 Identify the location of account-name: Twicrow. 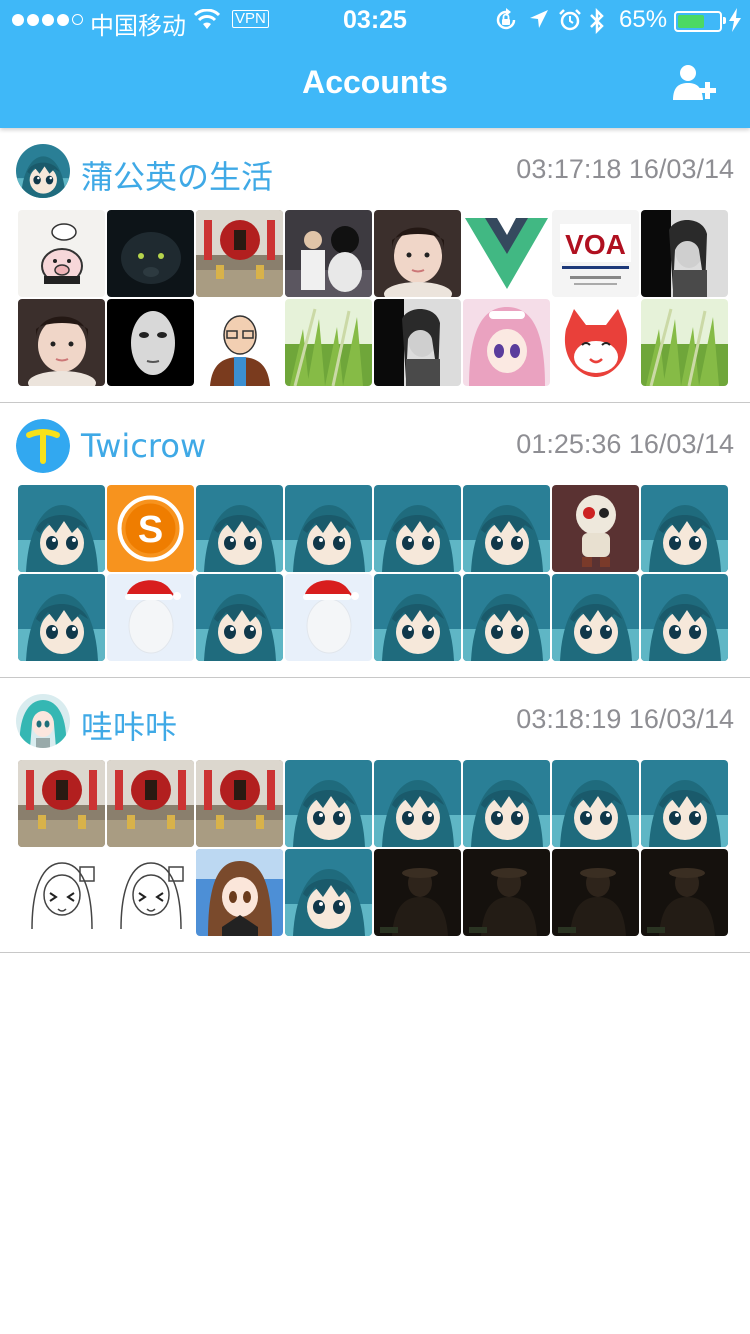
(143, 446).